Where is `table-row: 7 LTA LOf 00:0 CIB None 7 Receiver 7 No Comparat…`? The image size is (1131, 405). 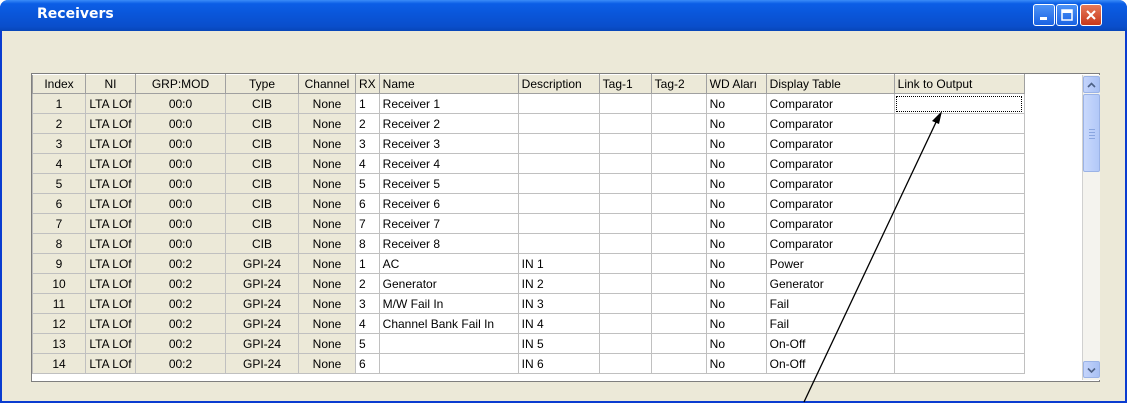 table-row: 7 LTA LOf 00:0 CIB None 7 Receiver 7 No Comparat… is located at coordinates (528, 223).